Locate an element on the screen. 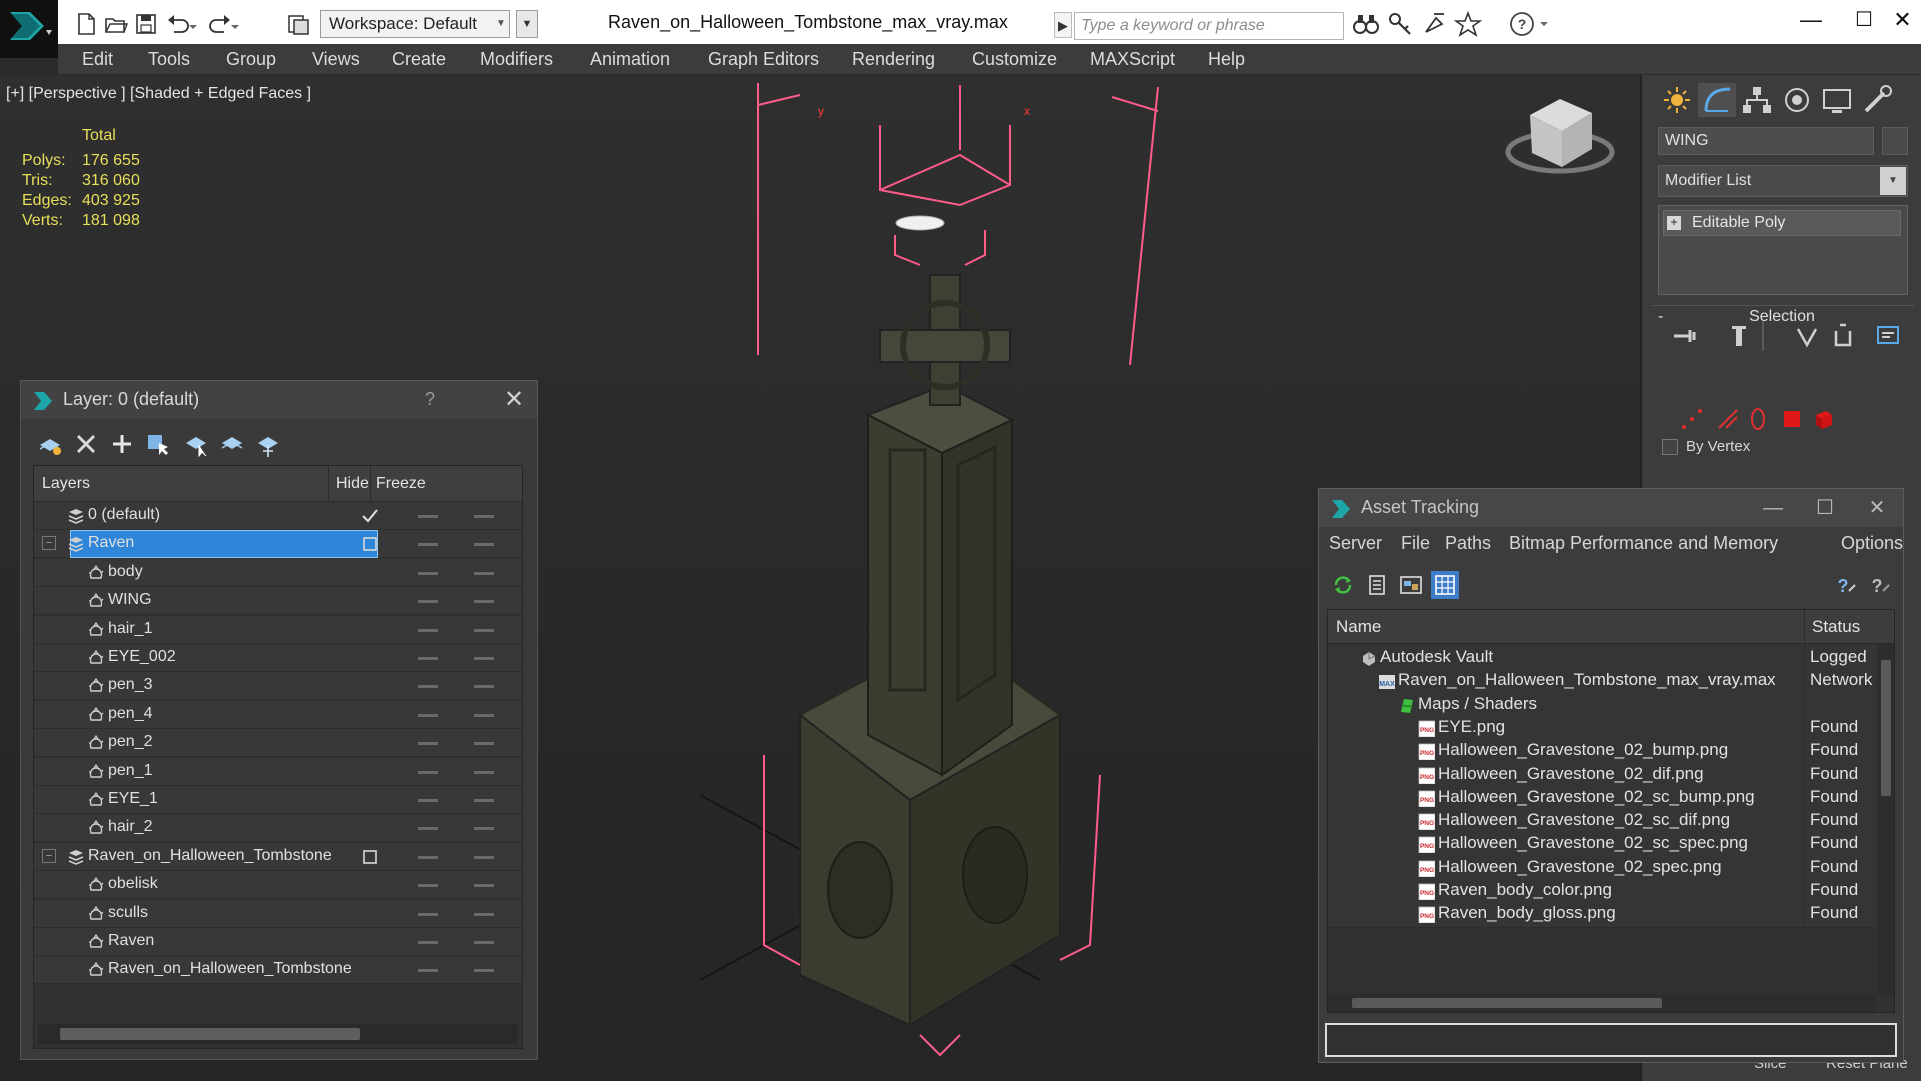 The image size is (1921, 1081). workspace-dropdown: Workspace: Default is located at coordinates (415, 24).